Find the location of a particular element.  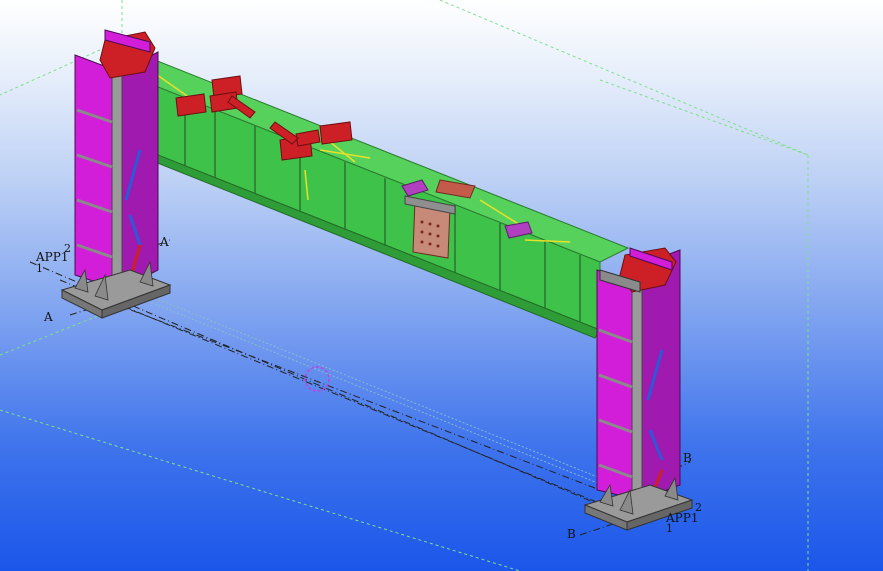

grid-label-a-top: A is located at coordinates (164, 242).